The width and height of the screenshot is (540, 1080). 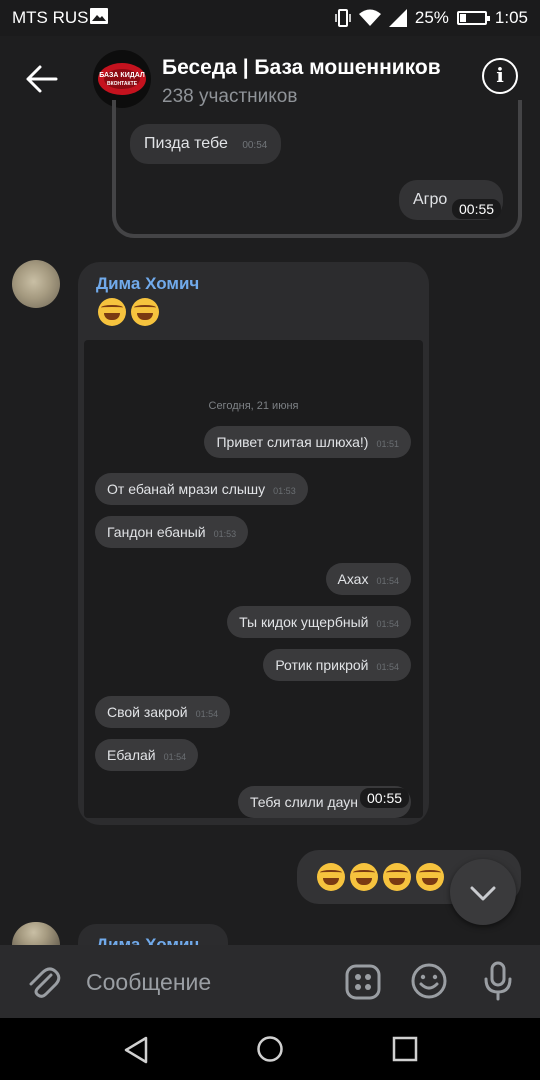 I want to click on screenshot-bubble-text: Ротик прикрой, so click(x=322, y=665).